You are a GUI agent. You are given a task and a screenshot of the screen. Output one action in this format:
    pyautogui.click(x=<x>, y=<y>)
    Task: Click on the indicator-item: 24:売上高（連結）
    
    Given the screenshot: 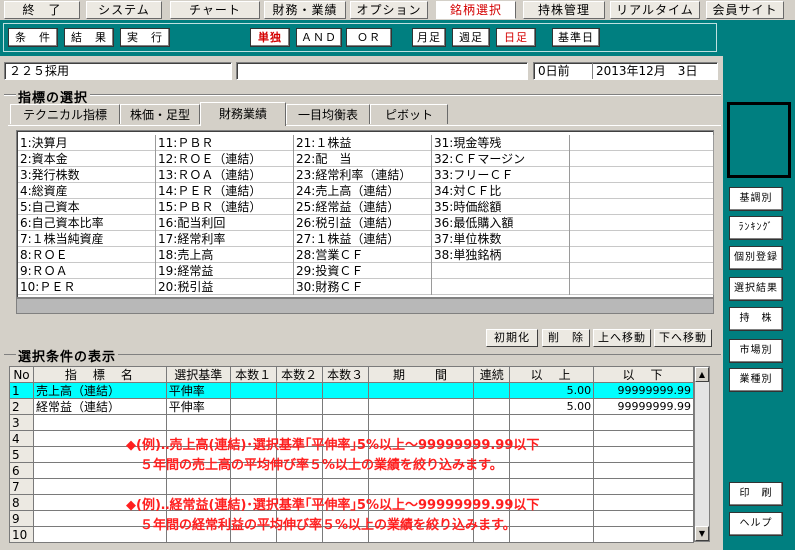 What is the action you would take?
    pyautogui.click(x=362, y=191)
    